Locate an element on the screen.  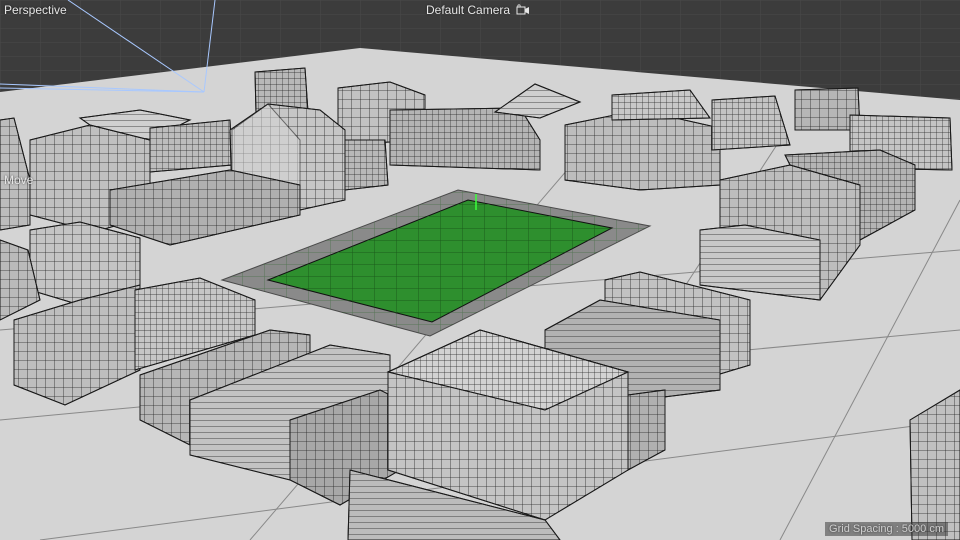
camera-selector: Default Camera is located at coordinates (478, 10).